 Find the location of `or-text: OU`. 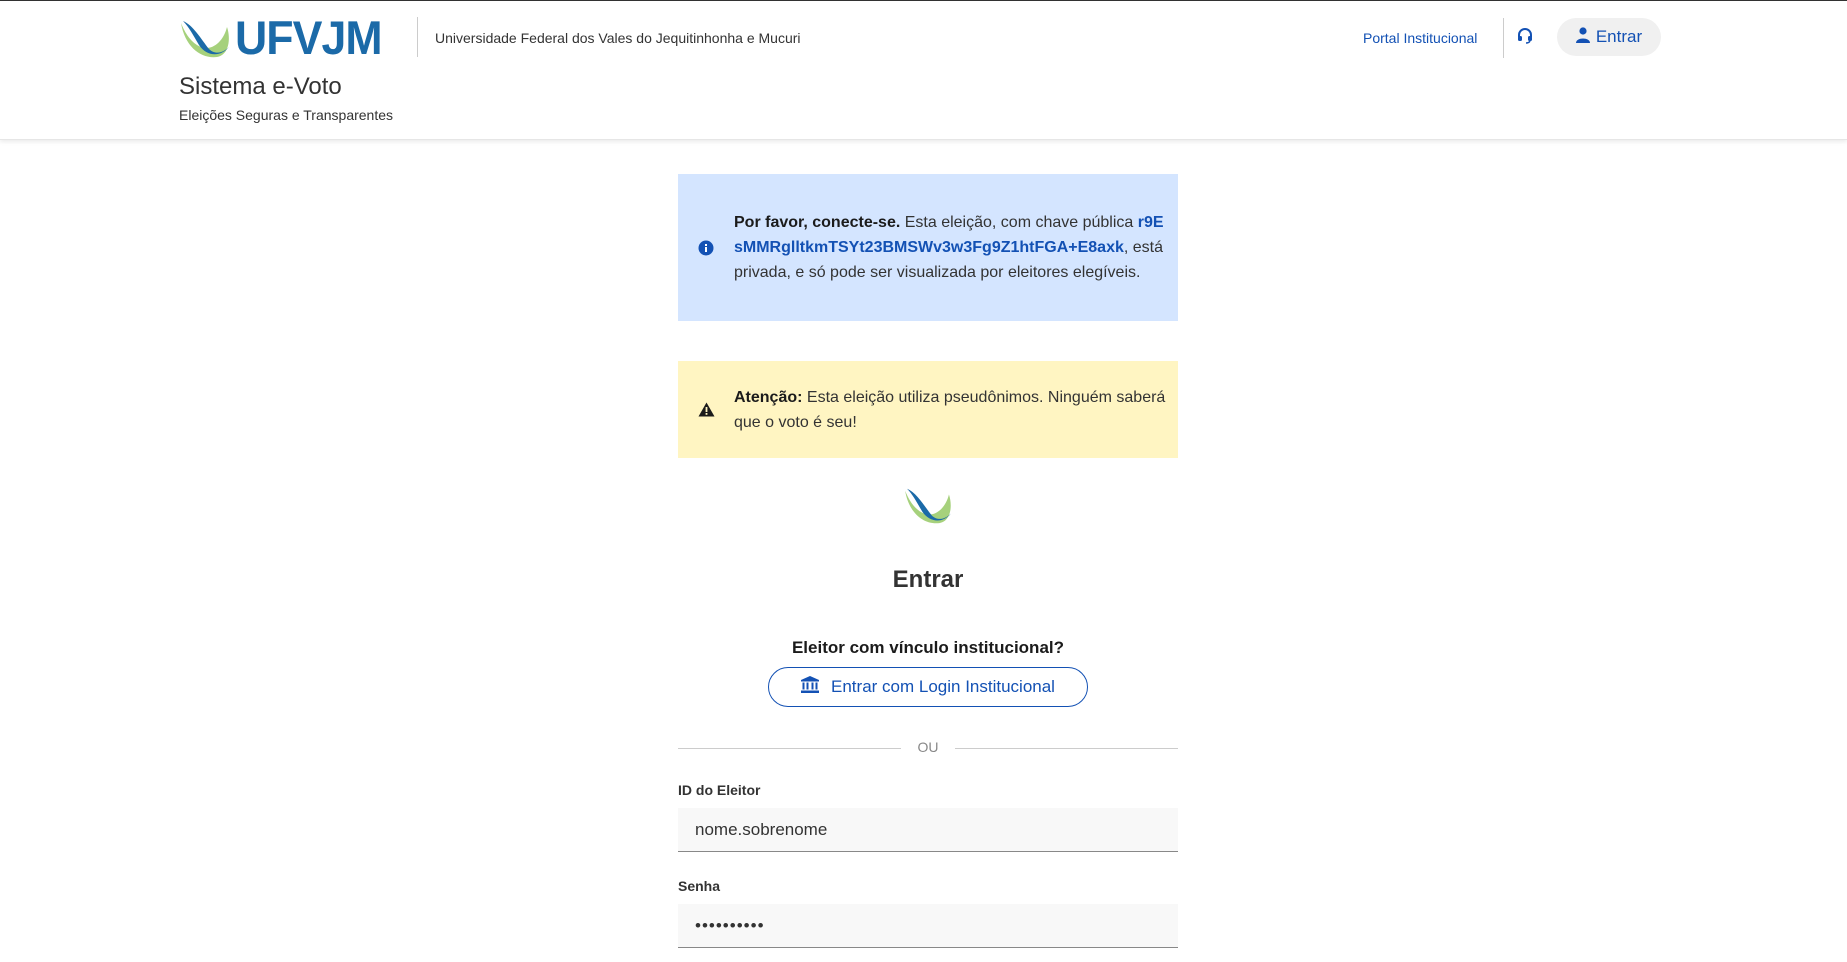

or-text: OU is located at coordinates (928, 747).